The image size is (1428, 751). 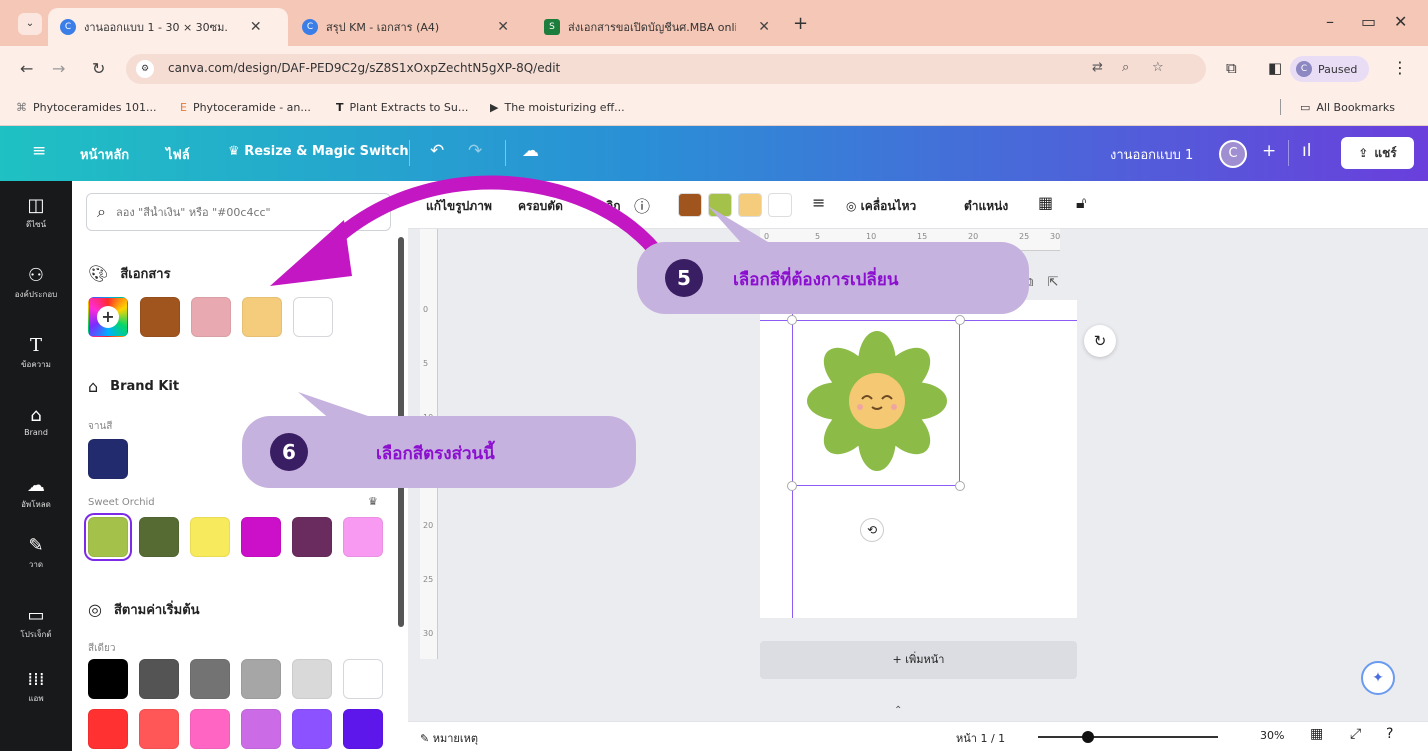 I want to click on rail-item-design: ◫ ดีไซน์, so click(x=36, y=213).